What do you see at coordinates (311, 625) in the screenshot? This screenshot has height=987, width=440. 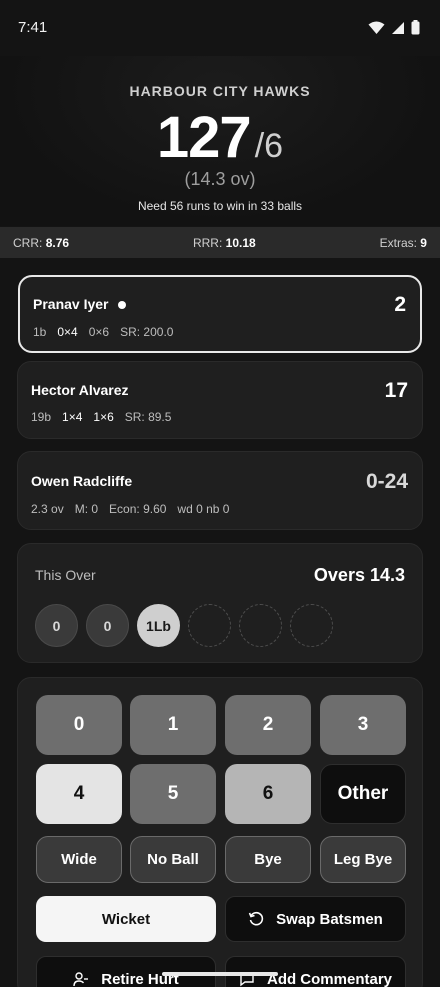 I see `ball-6-empty` at bounding box center [311, 625].